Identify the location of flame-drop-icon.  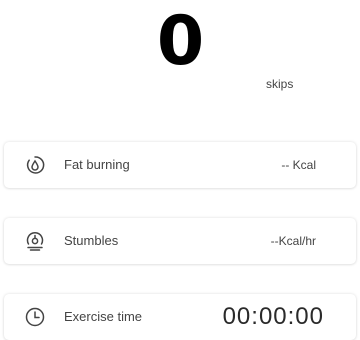
(35, 165).